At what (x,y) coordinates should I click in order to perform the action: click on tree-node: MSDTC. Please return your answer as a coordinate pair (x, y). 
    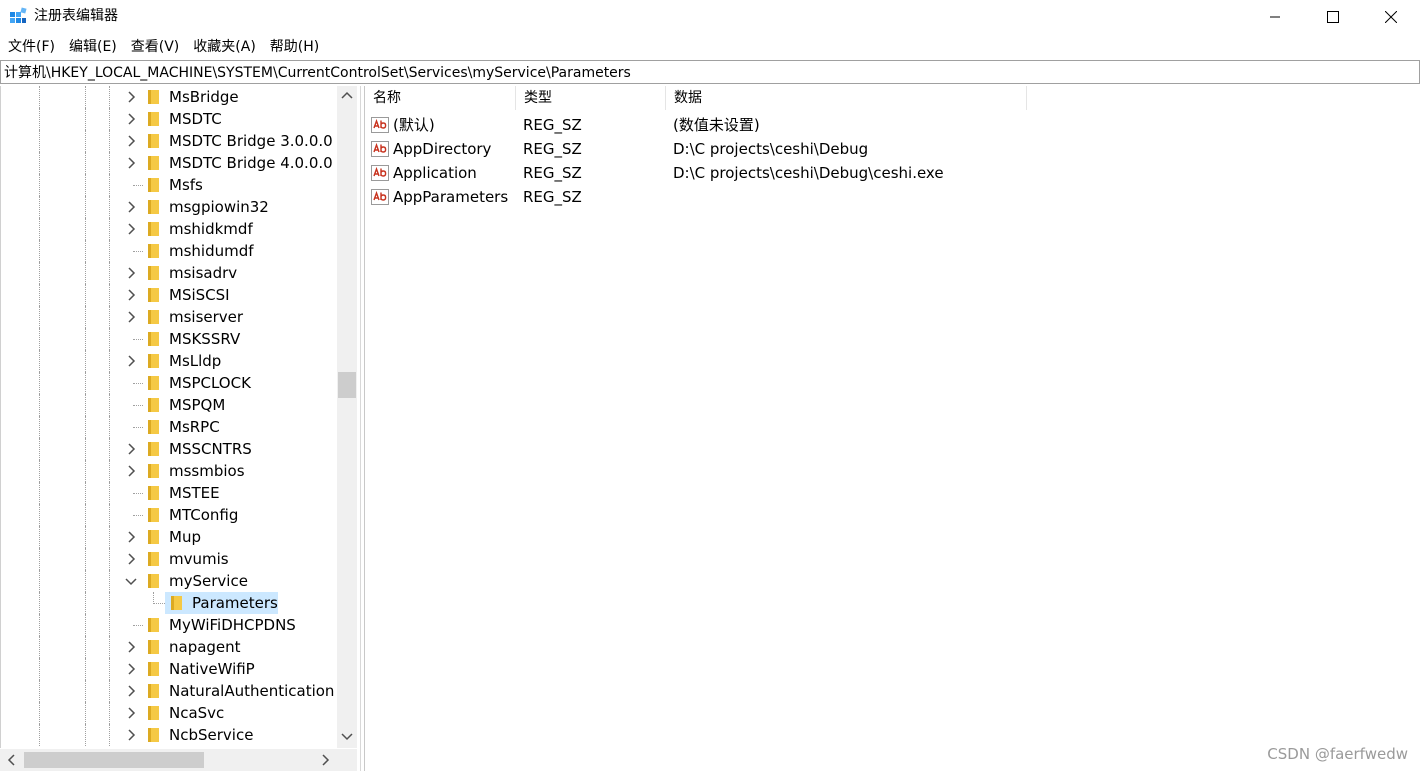
    Looking at the image, I should click on (171, 119).